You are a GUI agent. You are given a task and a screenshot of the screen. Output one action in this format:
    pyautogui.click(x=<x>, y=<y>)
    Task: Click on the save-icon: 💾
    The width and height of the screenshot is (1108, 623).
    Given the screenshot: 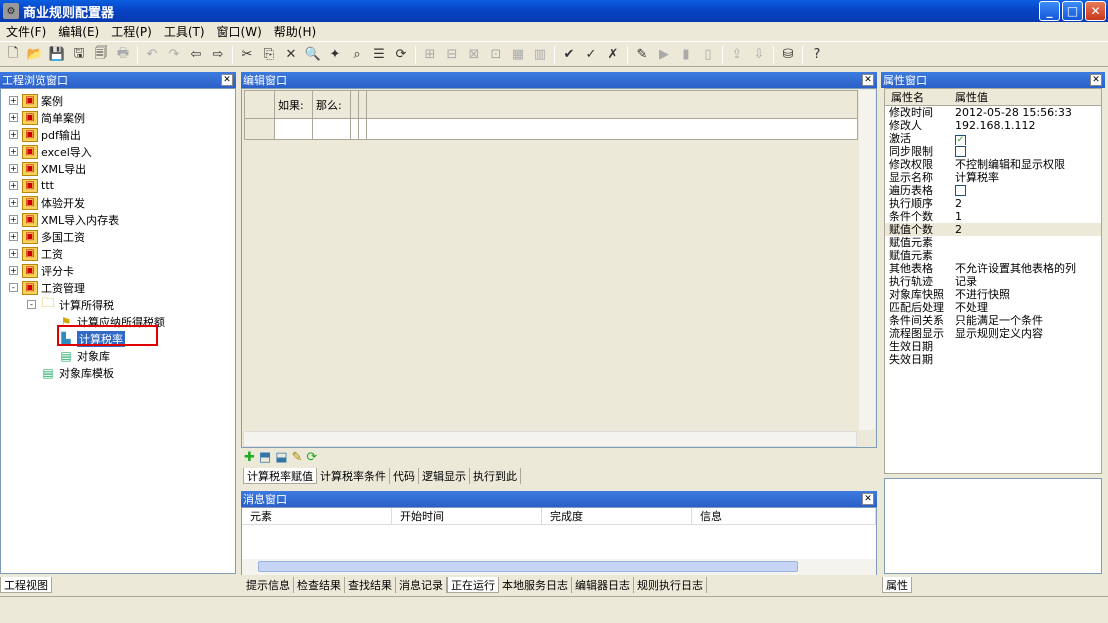 What is the action you would take?
    pyautogui.click(x=57, y=55)
    